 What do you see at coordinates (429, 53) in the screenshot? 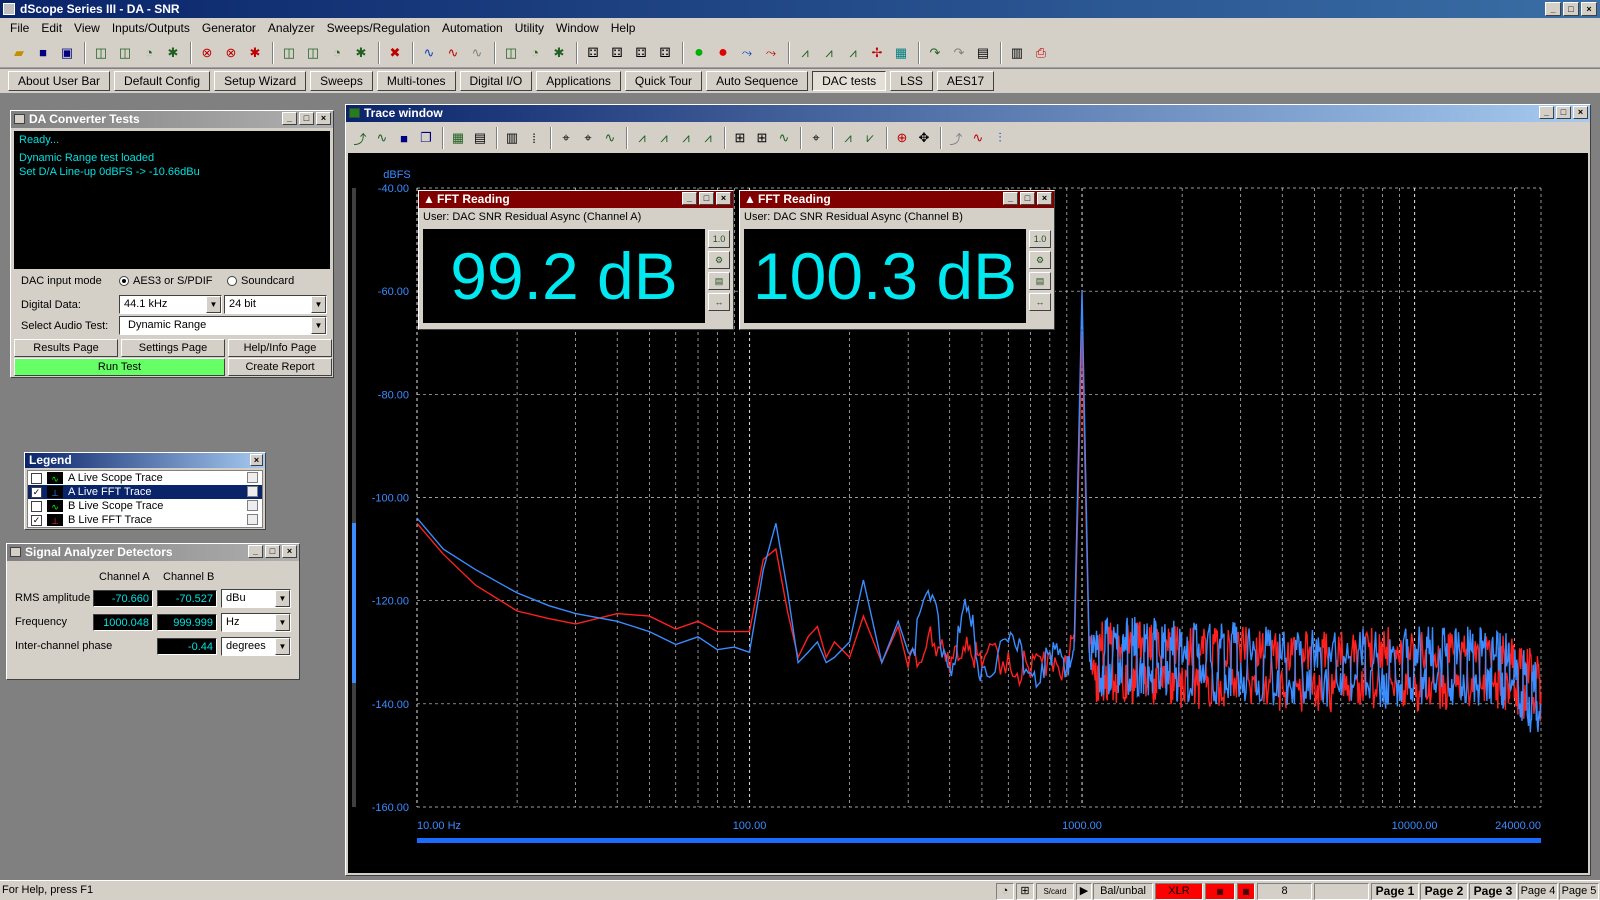
I see `scope-icon: ∿` at bounding box center [429, 53].